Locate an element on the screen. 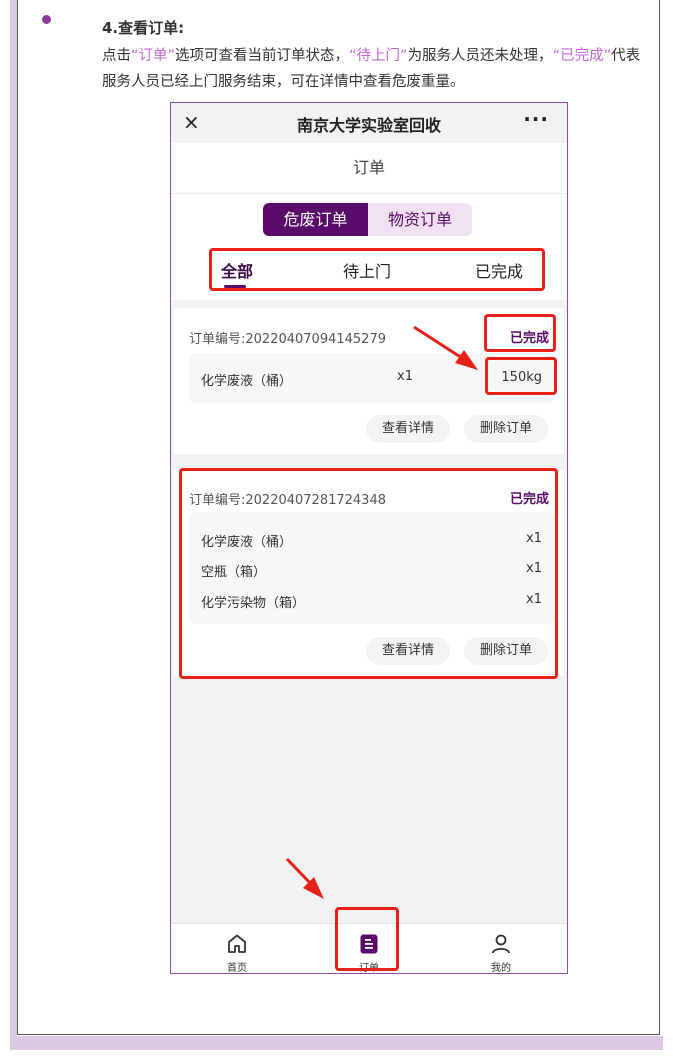 Image resolution: width=673 pixels, height=1062 pixels. annotation-box-order-card is located at coordinates (368, 573).